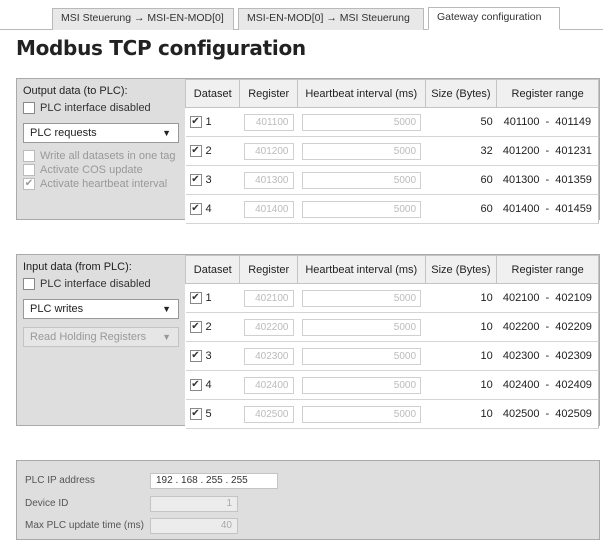 This screenshot has width=603, height=543. What do you see at coordinates (547, 356) in the screenshot?
I see `register-range: 402300-402309` at bounding box center [547, 356].